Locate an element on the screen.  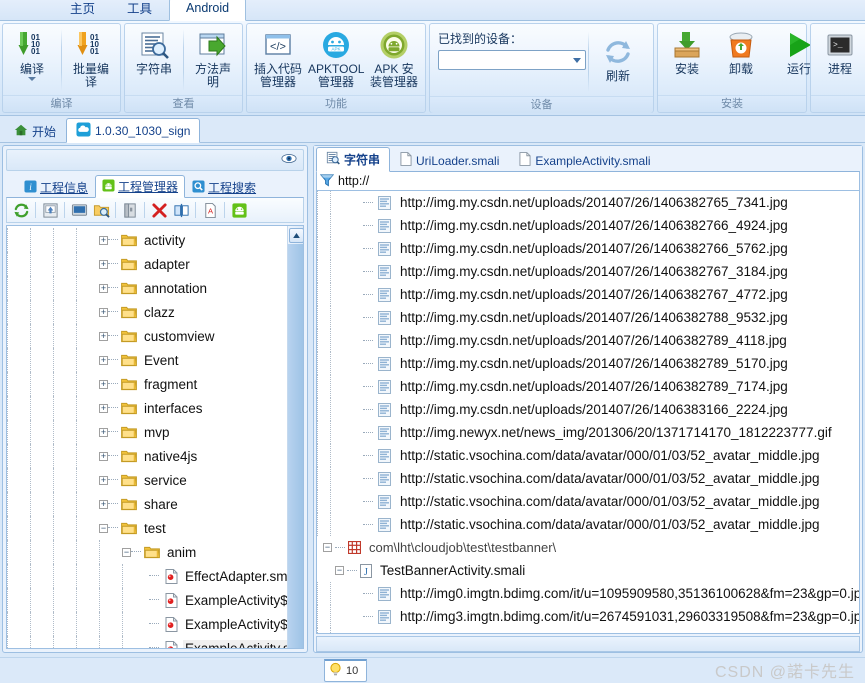
insert-code-manager-button: </> 插入代码管理器 is located at coordinates (278, 58).